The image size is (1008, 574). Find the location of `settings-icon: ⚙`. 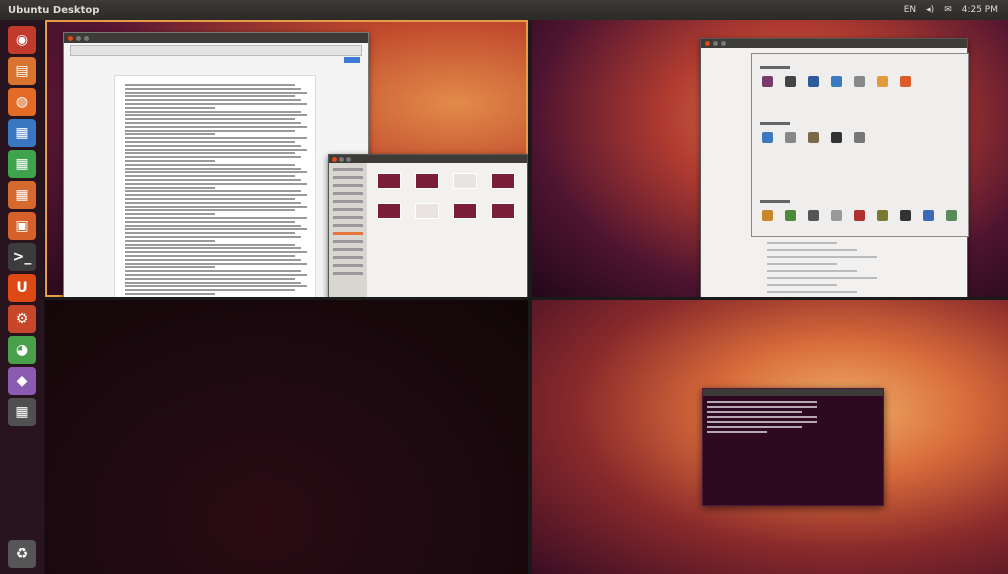

settings-icon: ⚙ is located at coordinates (22, 319).